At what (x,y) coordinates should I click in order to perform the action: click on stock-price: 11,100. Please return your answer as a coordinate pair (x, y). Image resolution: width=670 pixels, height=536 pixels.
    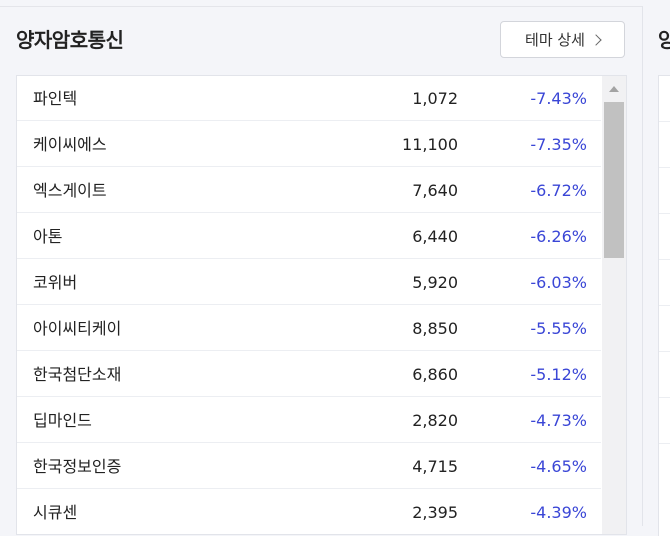
    Looking at the image, I should click on (430, 144).